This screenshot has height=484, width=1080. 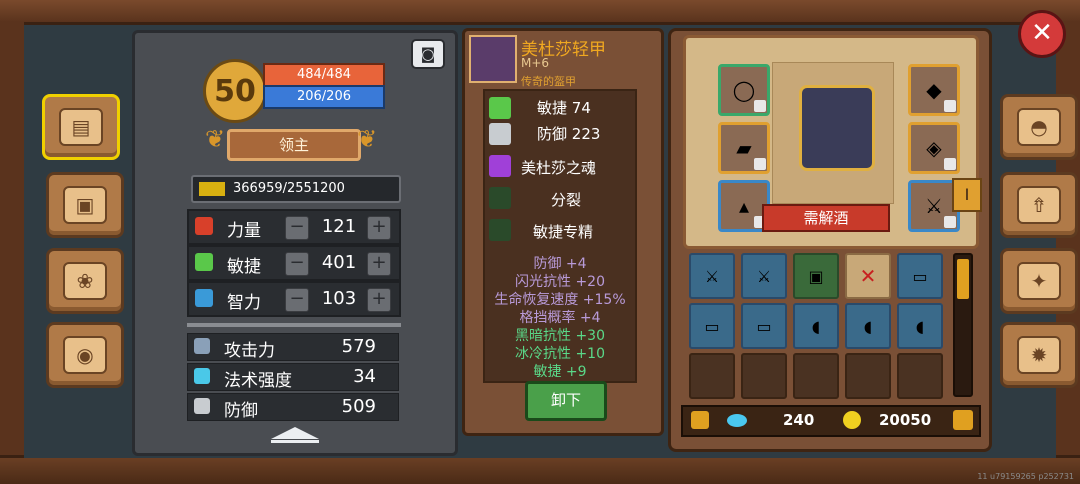 I want to click on mount-tab-button: ◉, so click(x=85, y=355).